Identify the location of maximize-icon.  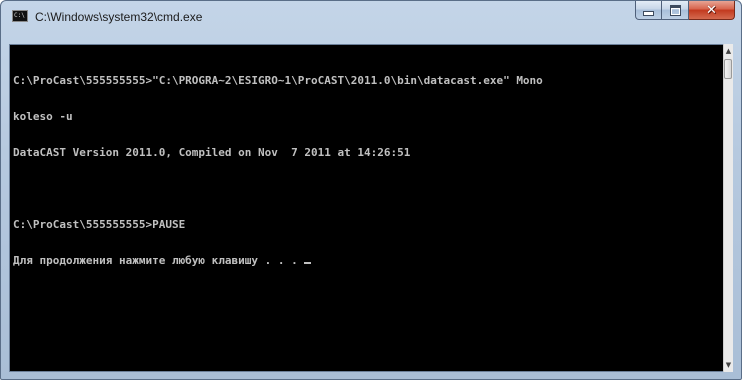
(675, 10).